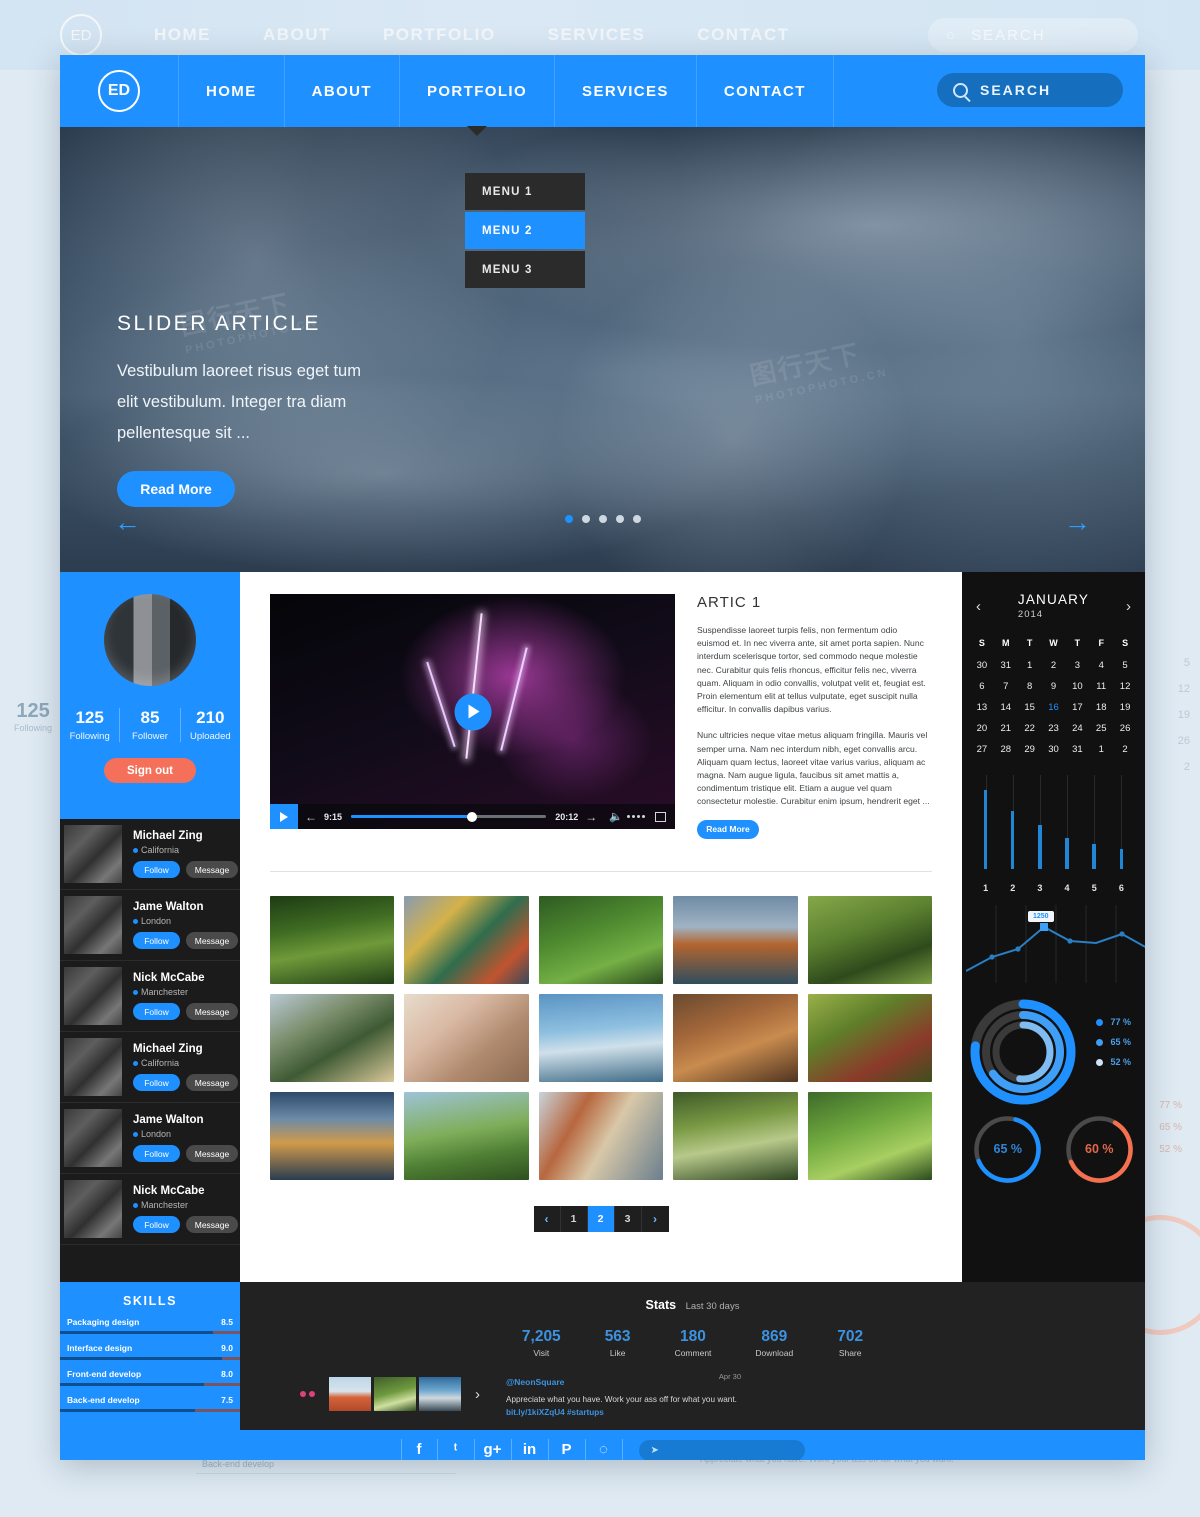 The image size is (1200, 1517). I want to click on calendar-day: 22, so click(1030, 728).